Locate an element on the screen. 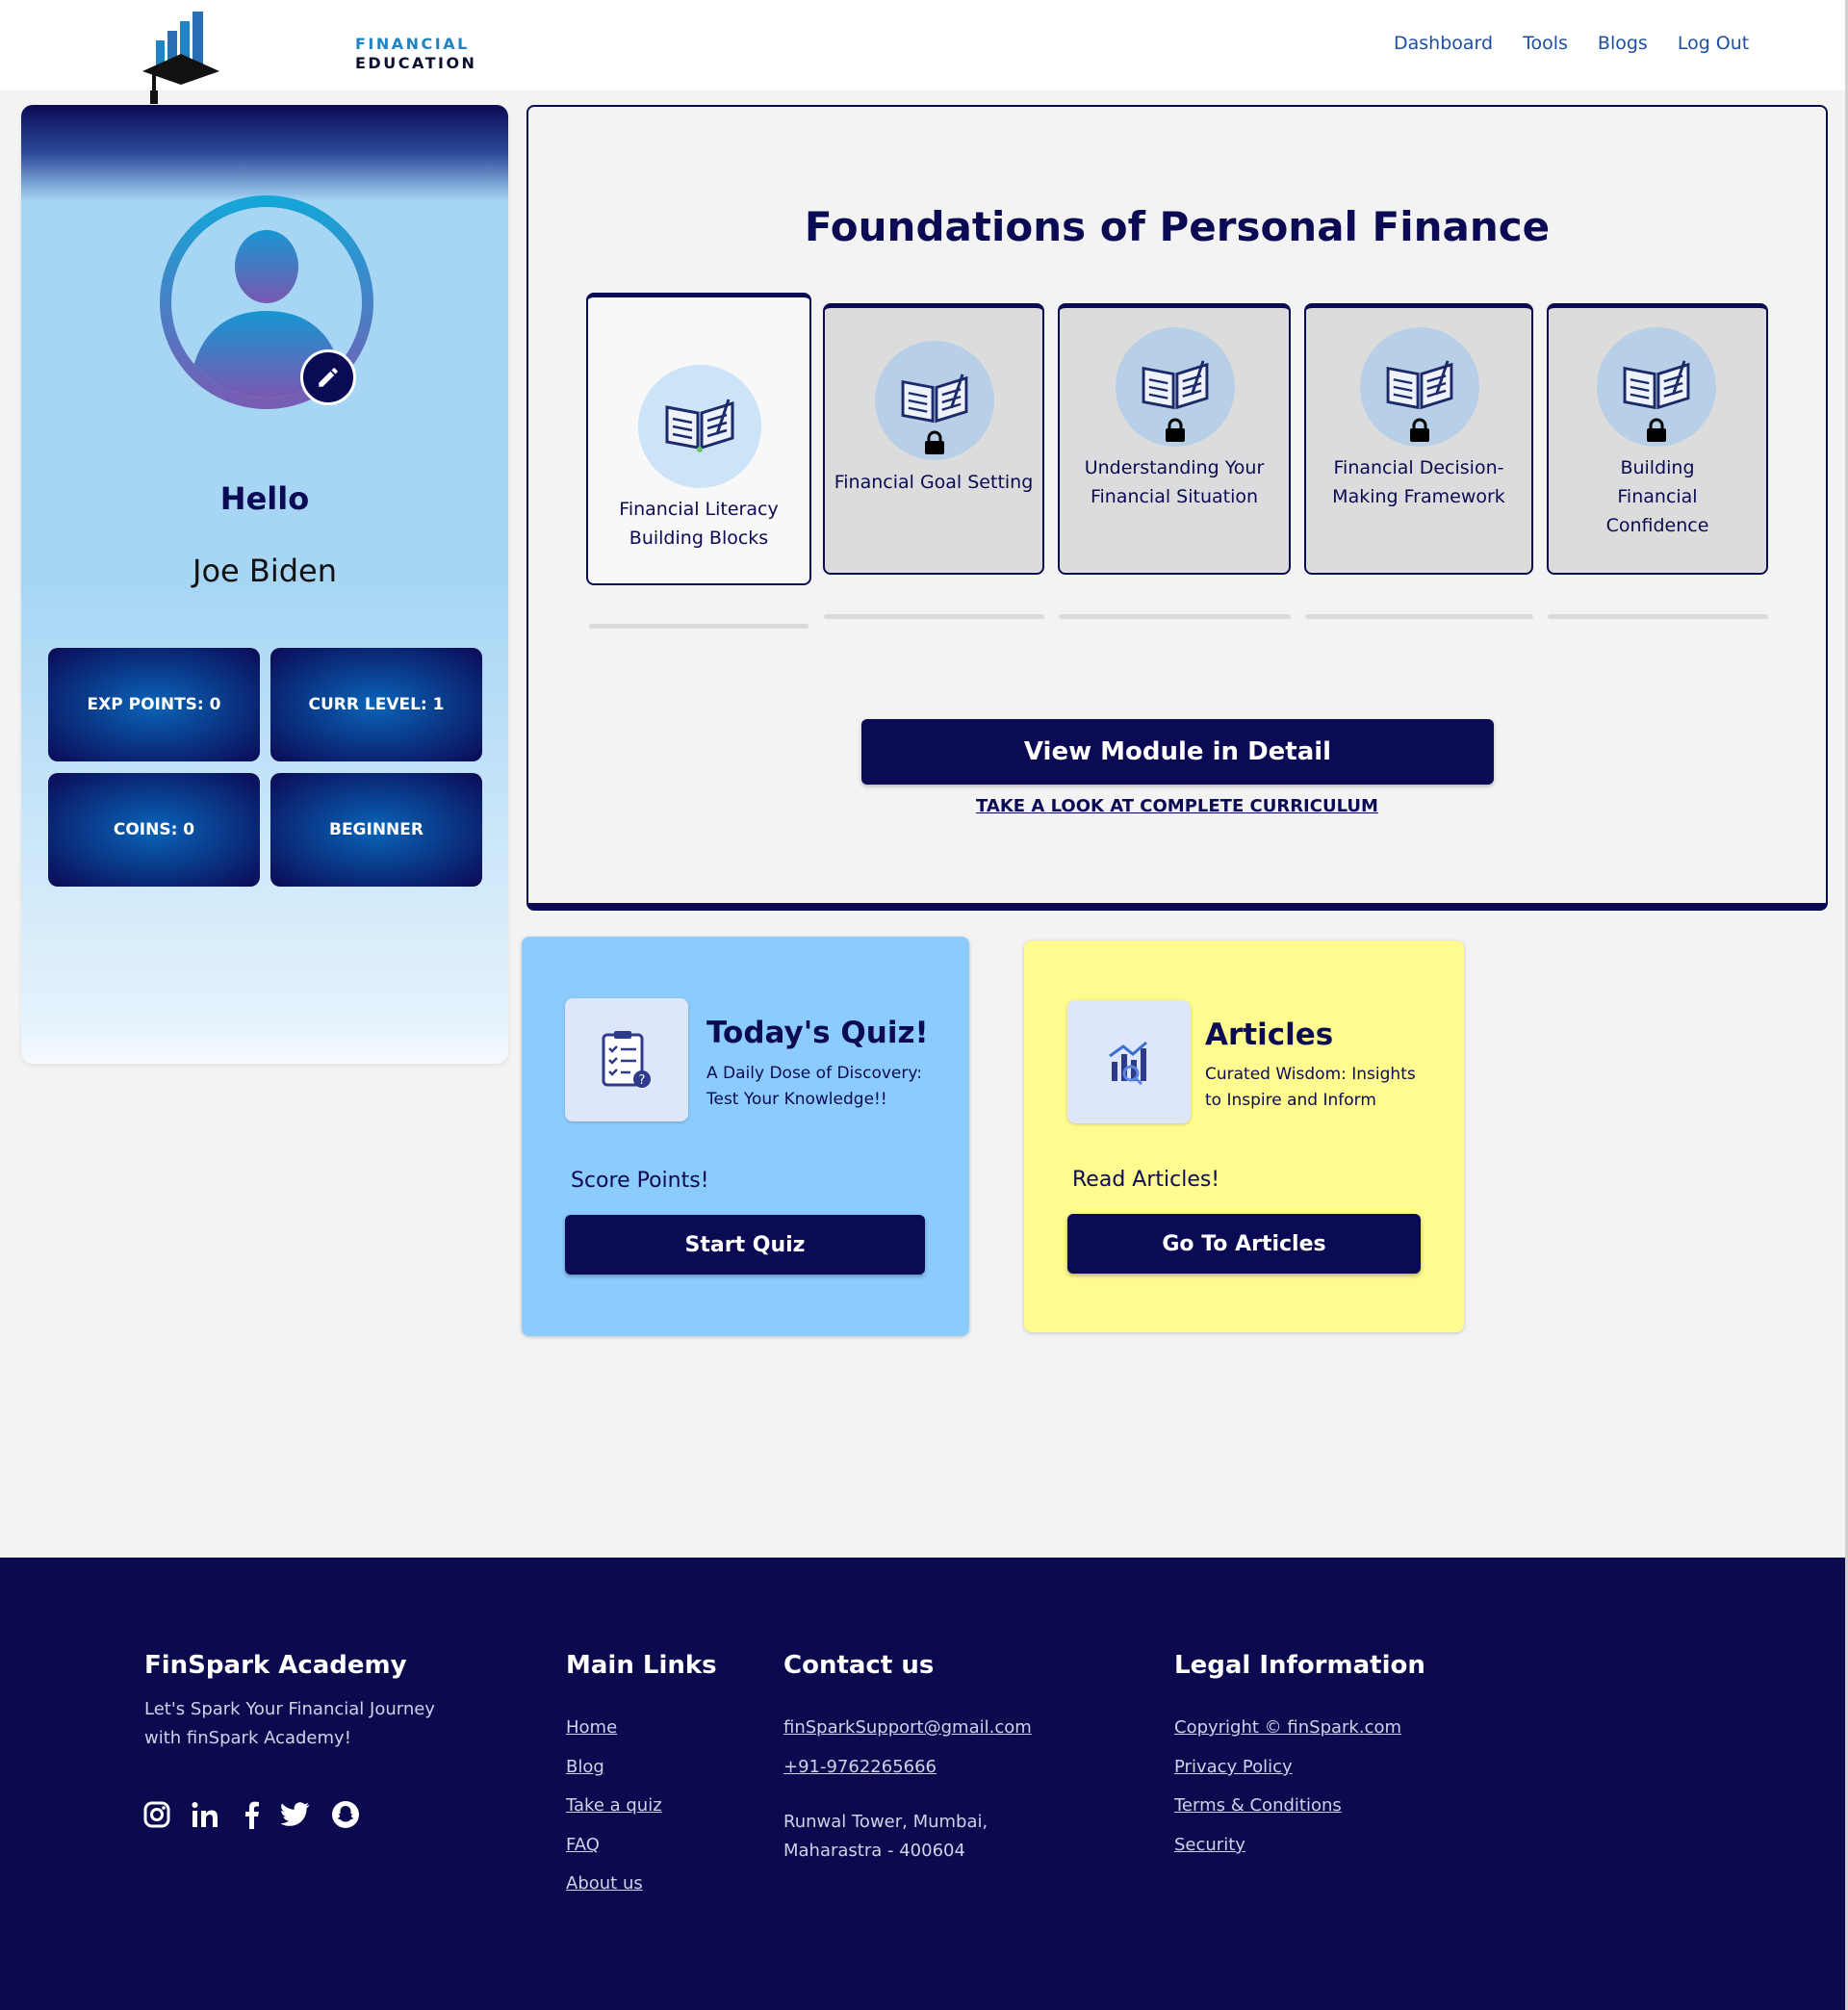 The height and width of the screenshot is (2010, 1848). view-module-button: View Module in Detail is located at coordinates (1177, 752).